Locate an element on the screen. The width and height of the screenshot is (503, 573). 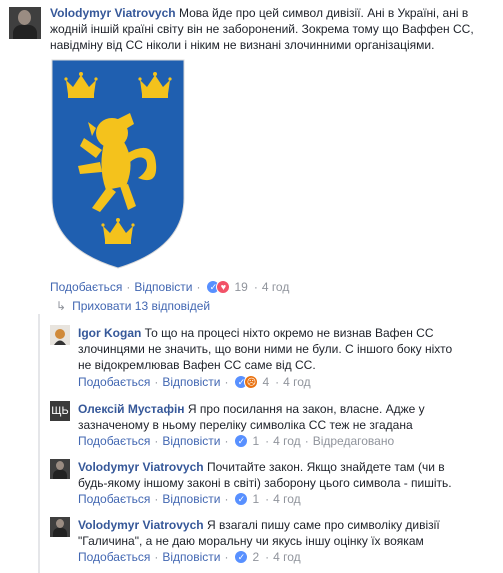
reaction-count: 19 is located at coordinates (240, 287).